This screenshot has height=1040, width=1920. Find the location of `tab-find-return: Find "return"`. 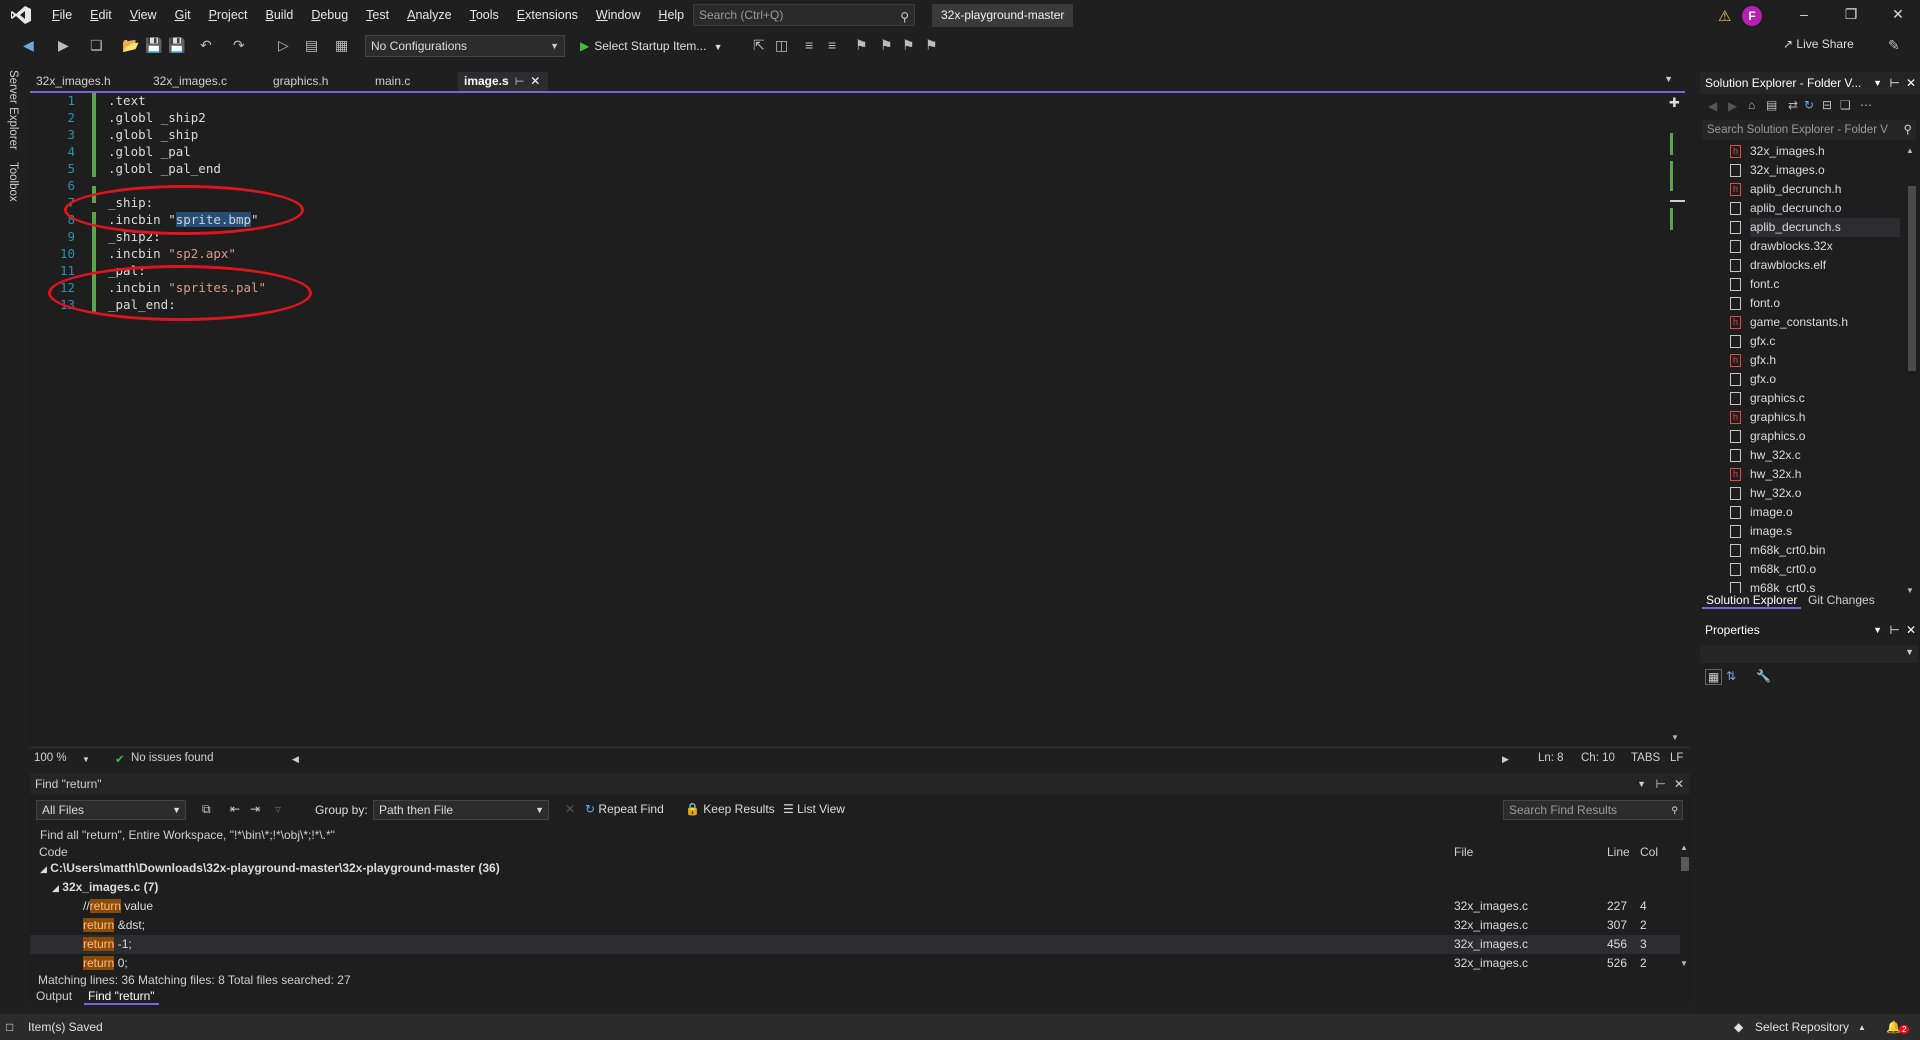

tab-find-return: Find "return" is located at coordinates (121, 997).